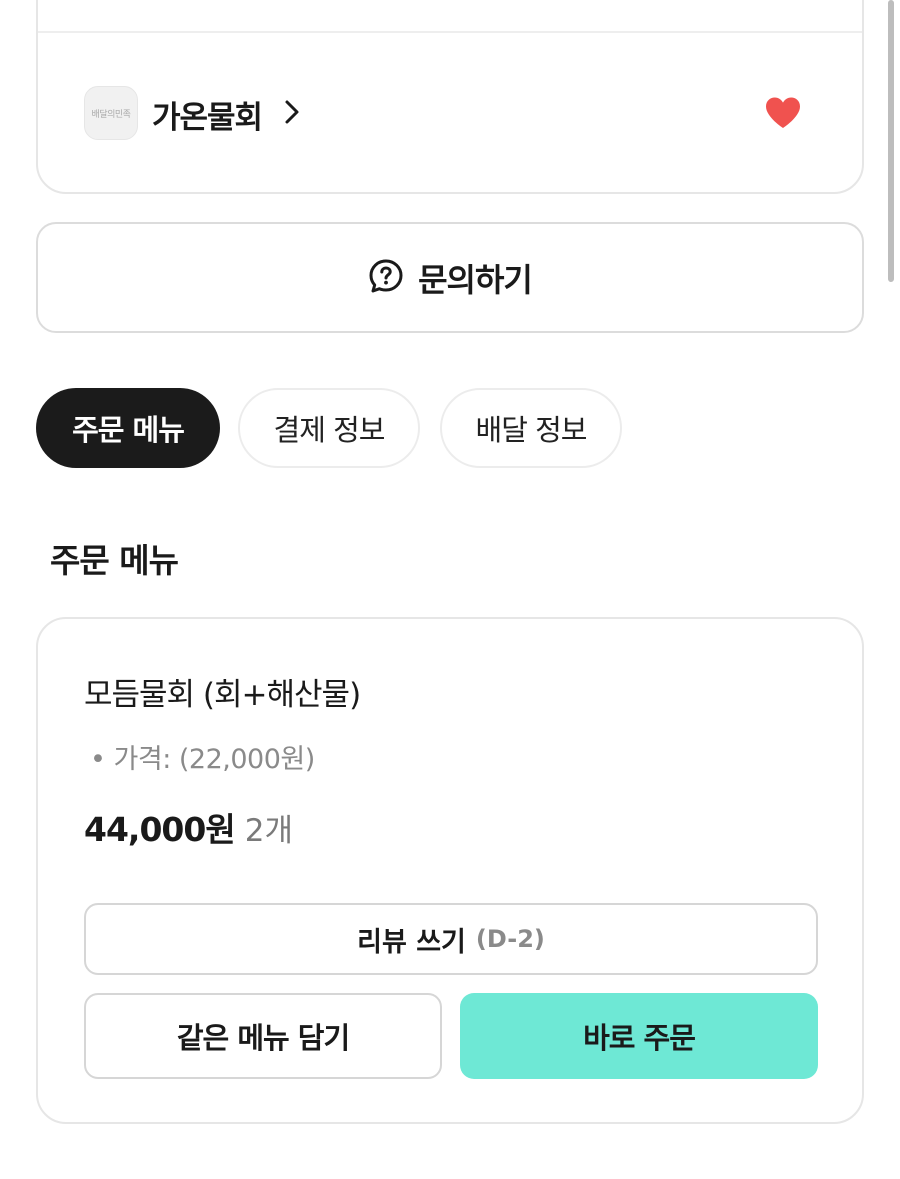  Describe the element at coordinates (114, 560) in the screenshot. I see `section-title: 주문 메뉴` at that location.